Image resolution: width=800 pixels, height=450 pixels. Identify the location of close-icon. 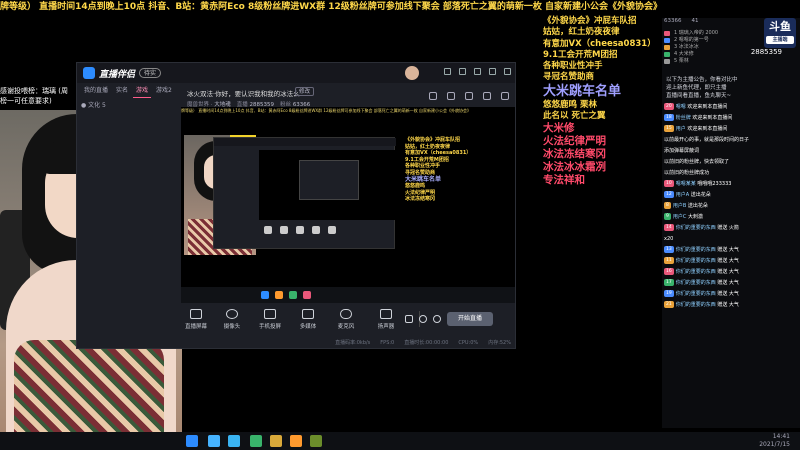
(507, 71).